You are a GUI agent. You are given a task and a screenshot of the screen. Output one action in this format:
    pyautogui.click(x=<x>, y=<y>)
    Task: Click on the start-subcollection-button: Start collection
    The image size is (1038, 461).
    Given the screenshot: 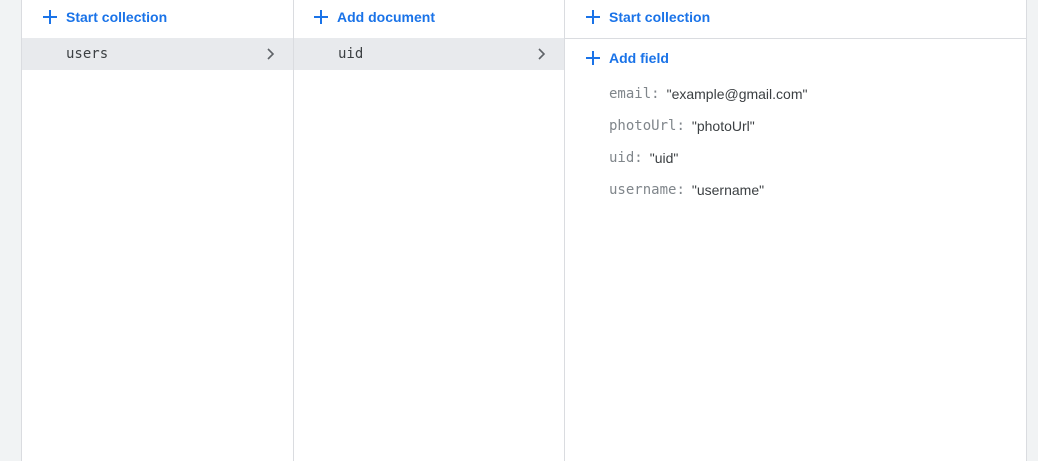 What is the action you would take?
    pyautogui.click(x=648, y=17)
    